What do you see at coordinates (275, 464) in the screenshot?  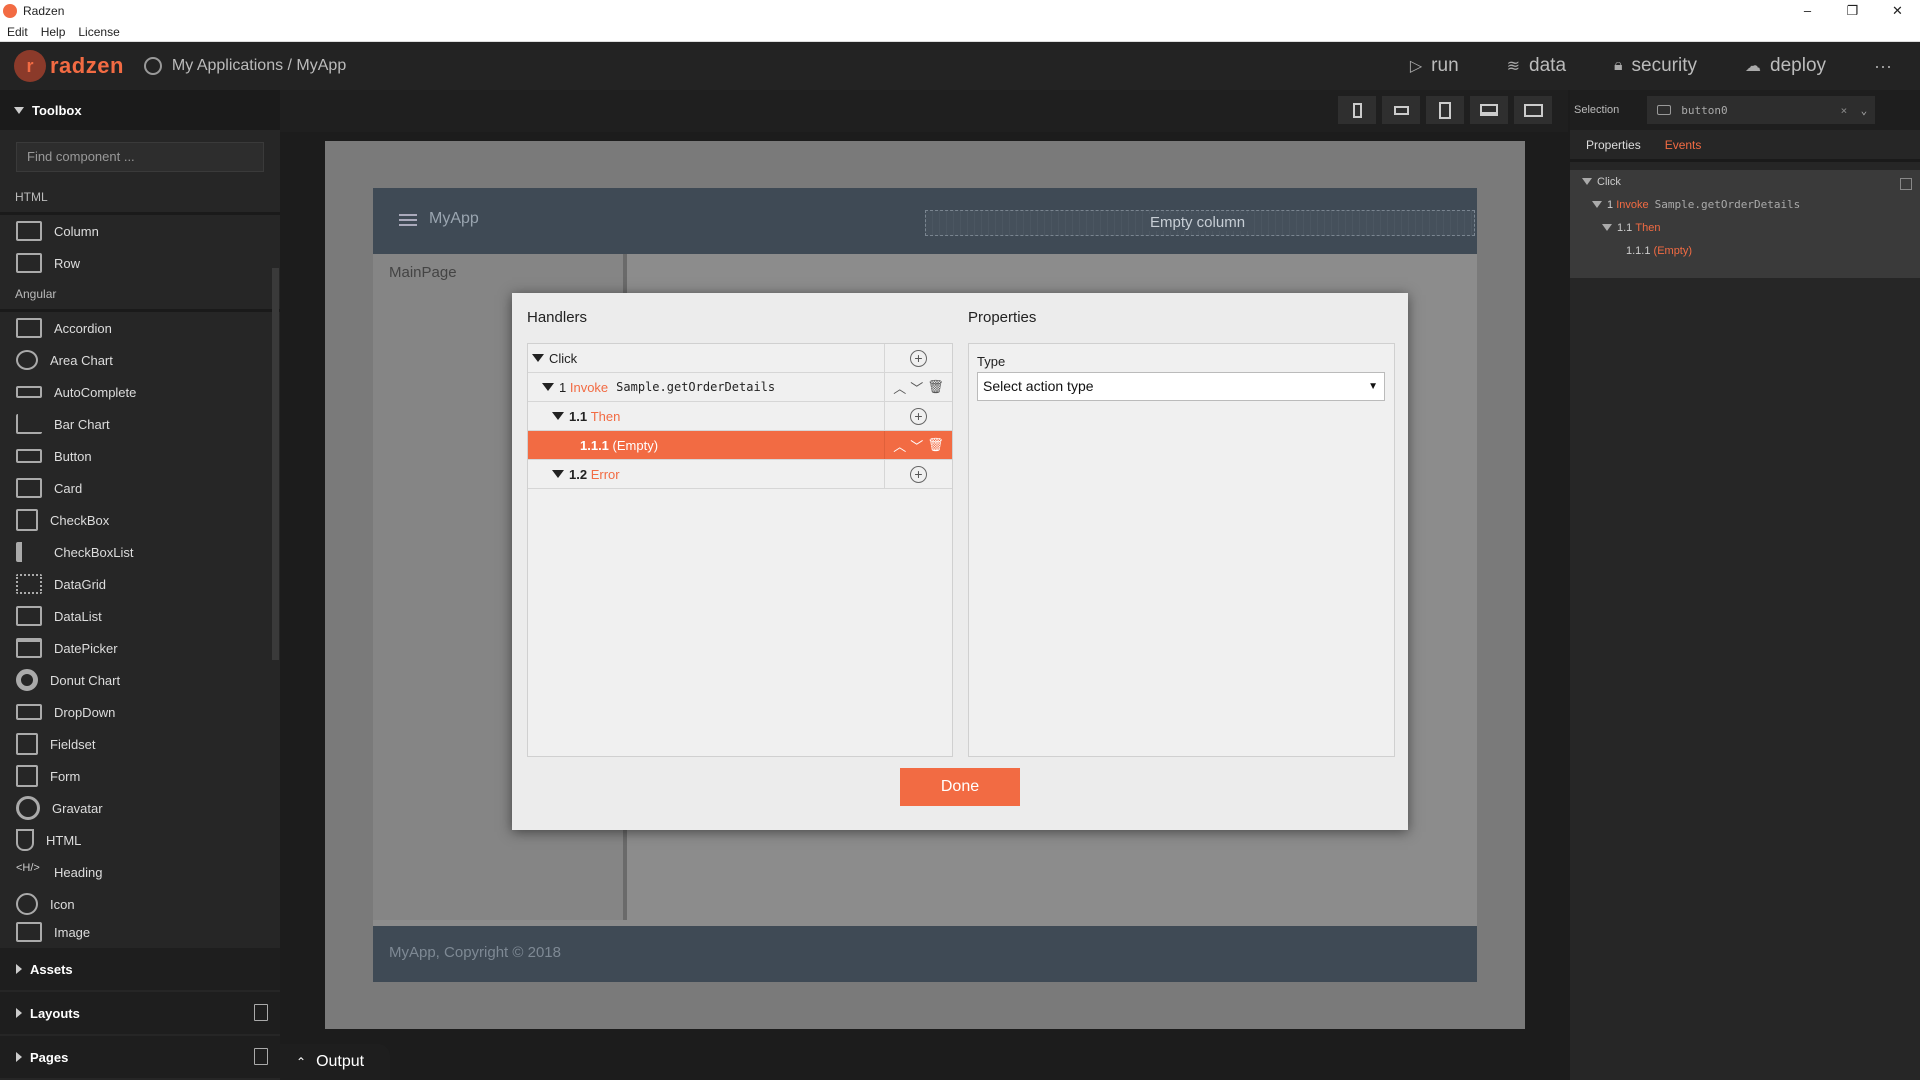 I see `toolbox-scrollbar` at bounding box center [275, 464].